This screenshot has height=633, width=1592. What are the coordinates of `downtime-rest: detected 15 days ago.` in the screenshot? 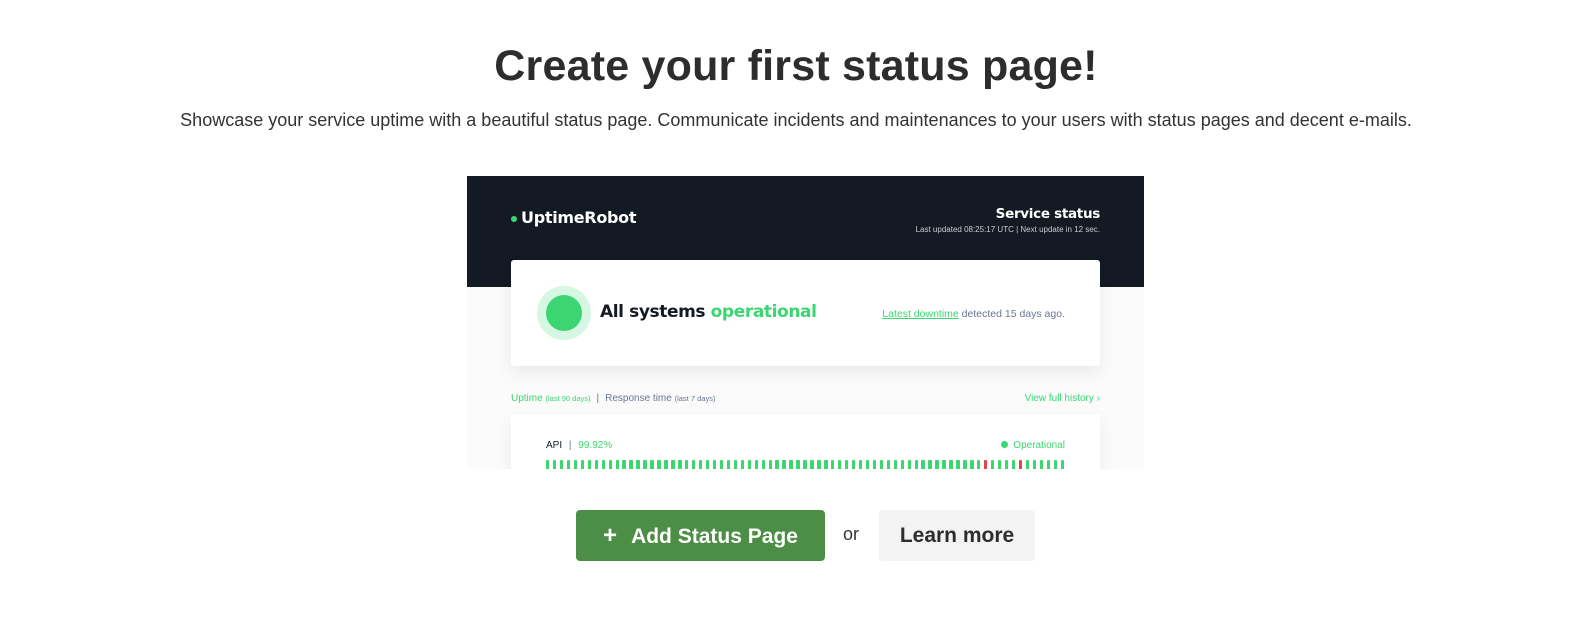 It's located at (1011, 314).